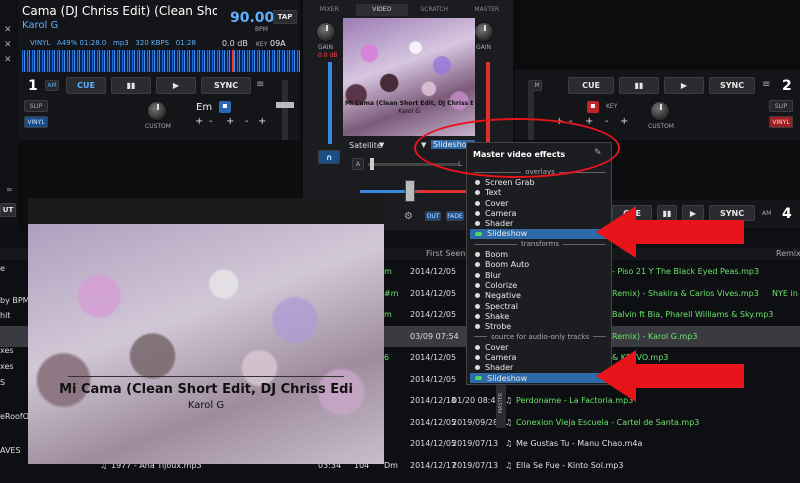 The width and height of the screenshot is (800, 483). I want to click on menu-item: Negative, so click(540, 296).